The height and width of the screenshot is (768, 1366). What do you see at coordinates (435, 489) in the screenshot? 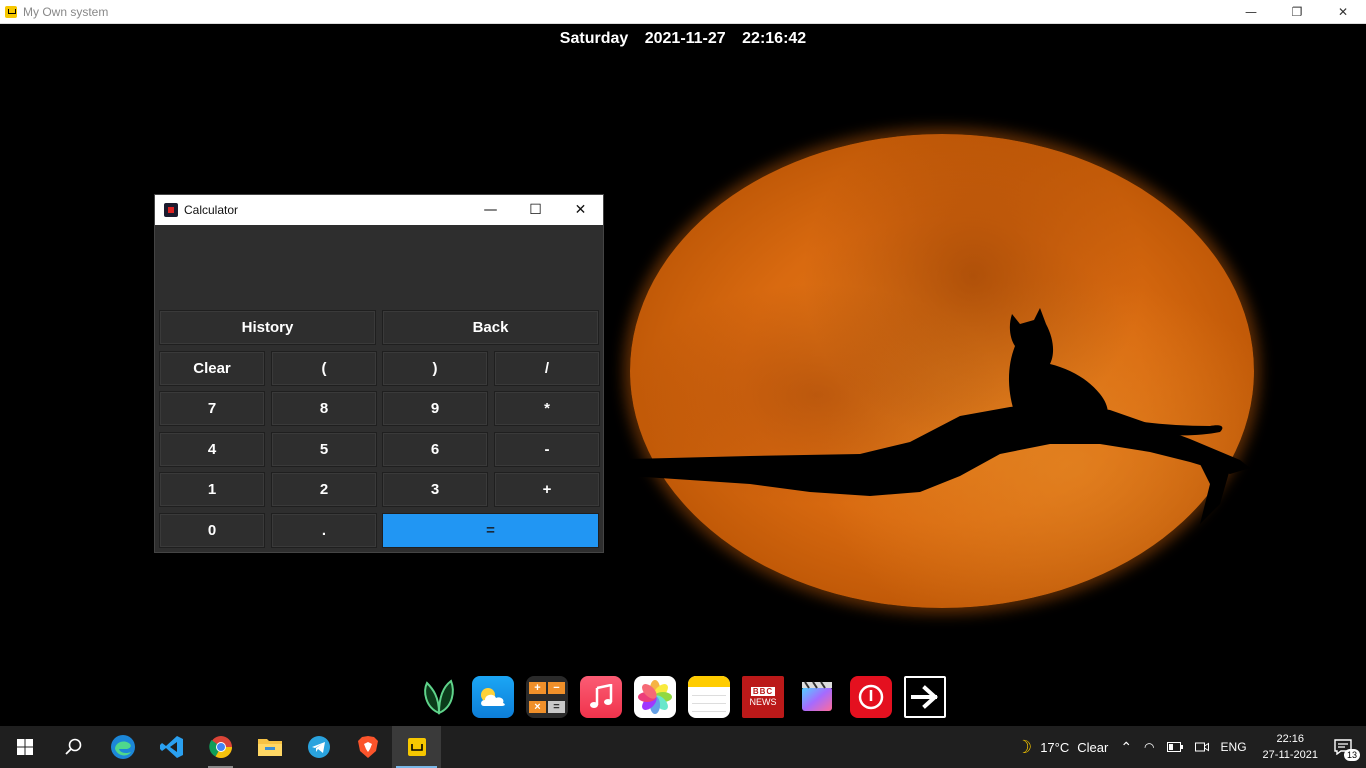
I see `three-button: 3` at bounding box center [435, 489].